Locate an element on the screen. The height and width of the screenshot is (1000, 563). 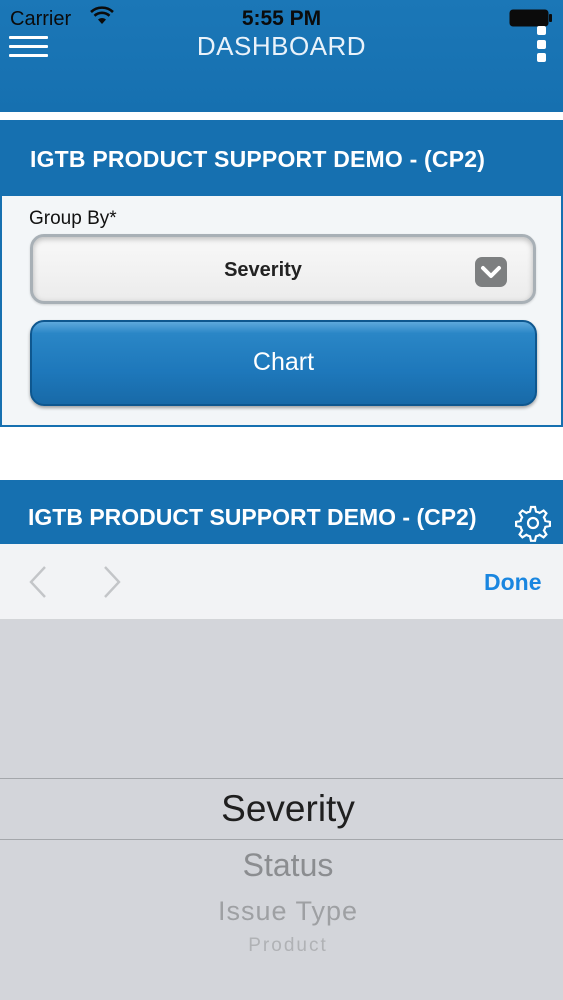
picker-option-product: Product is located at coordinates (281, 946).